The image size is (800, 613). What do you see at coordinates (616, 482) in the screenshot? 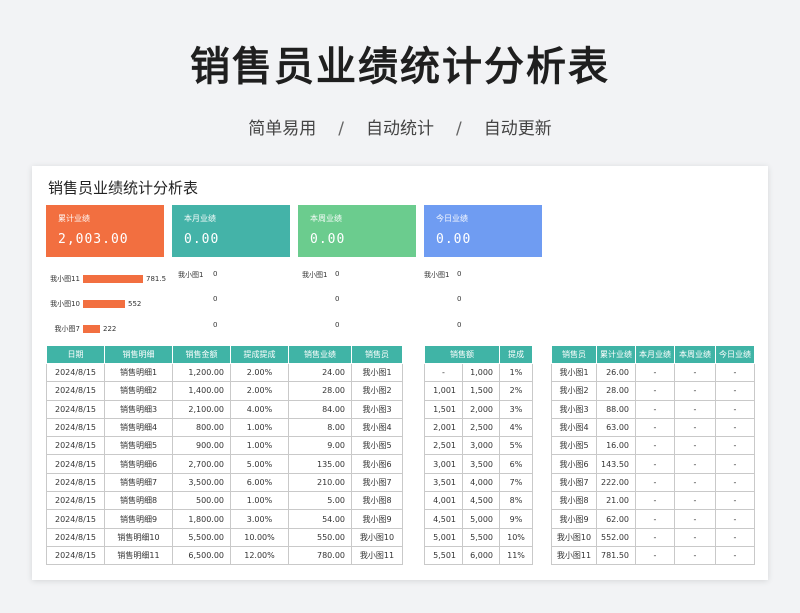
I see `summary-cell: 222.00` at bounding box center [616, 482].